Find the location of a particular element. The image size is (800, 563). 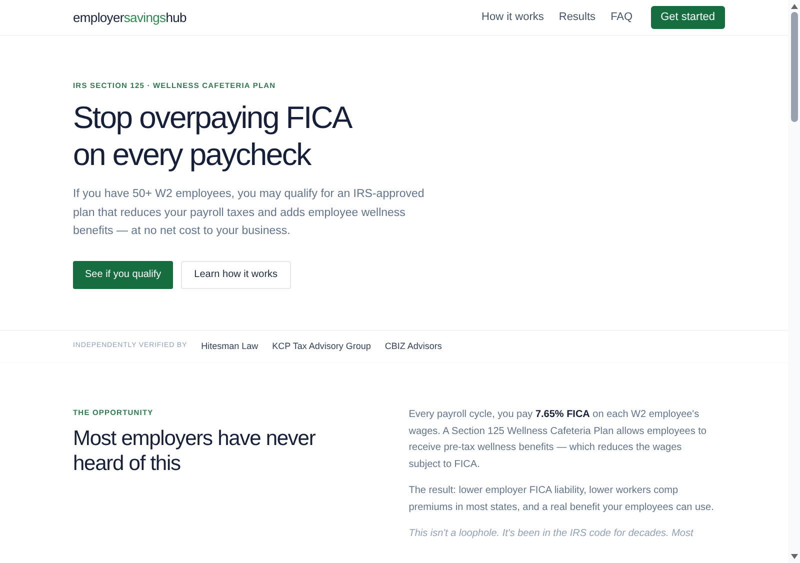

nav-link: How it works is located at coordinates (513, 17).